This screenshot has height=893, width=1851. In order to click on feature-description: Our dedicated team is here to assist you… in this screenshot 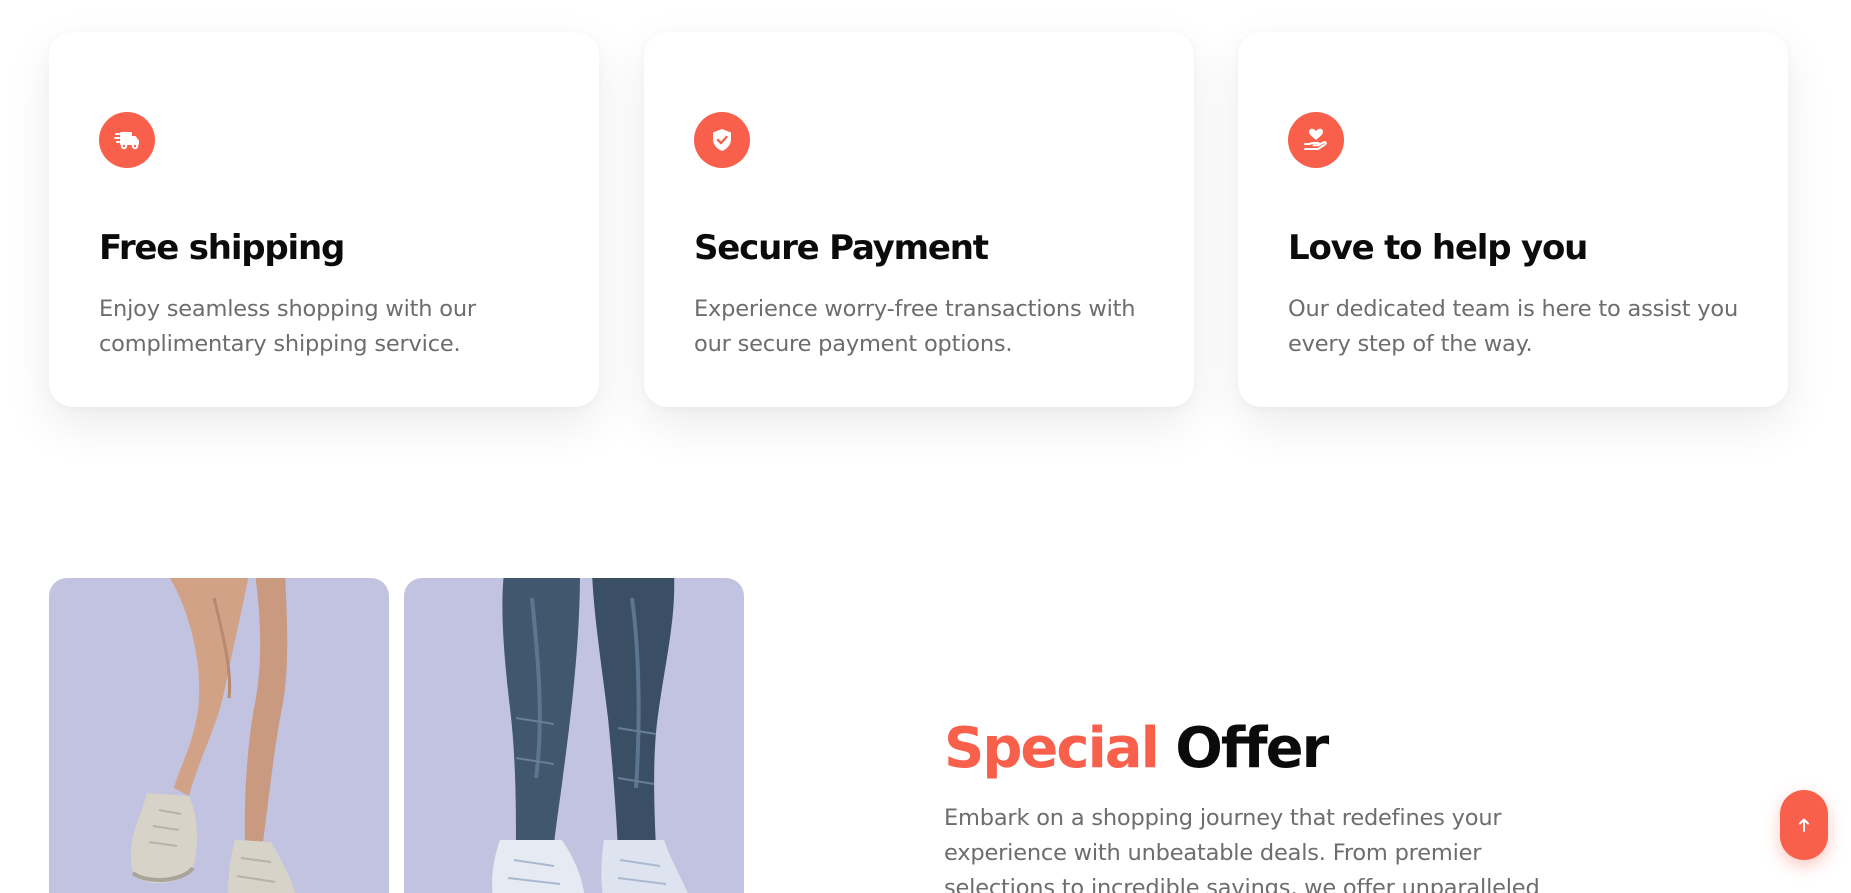, I will do `click(1513, 326)`.